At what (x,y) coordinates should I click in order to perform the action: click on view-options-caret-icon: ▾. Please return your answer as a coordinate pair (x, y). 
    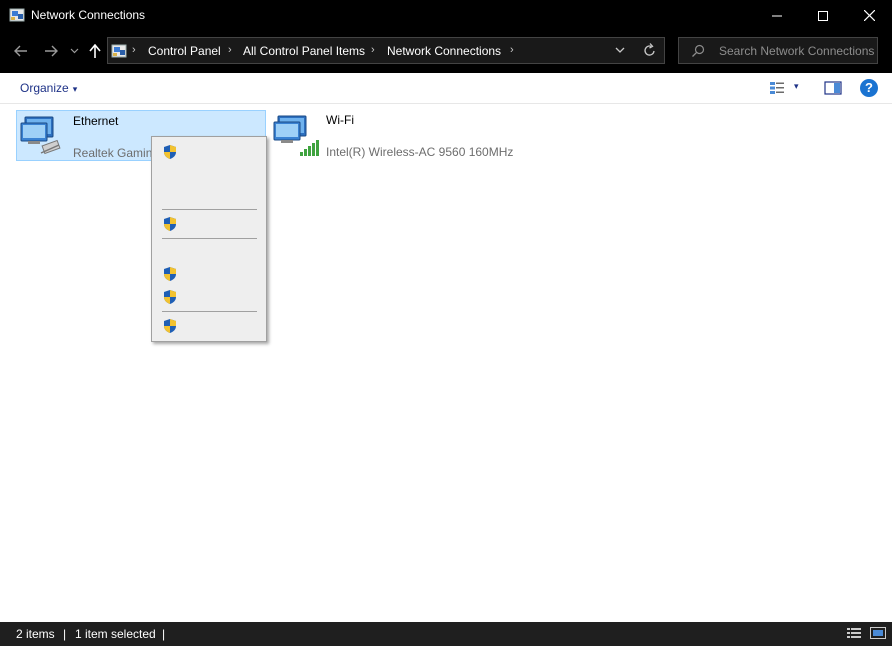
    Looking at the image, I should click on (796, 86).